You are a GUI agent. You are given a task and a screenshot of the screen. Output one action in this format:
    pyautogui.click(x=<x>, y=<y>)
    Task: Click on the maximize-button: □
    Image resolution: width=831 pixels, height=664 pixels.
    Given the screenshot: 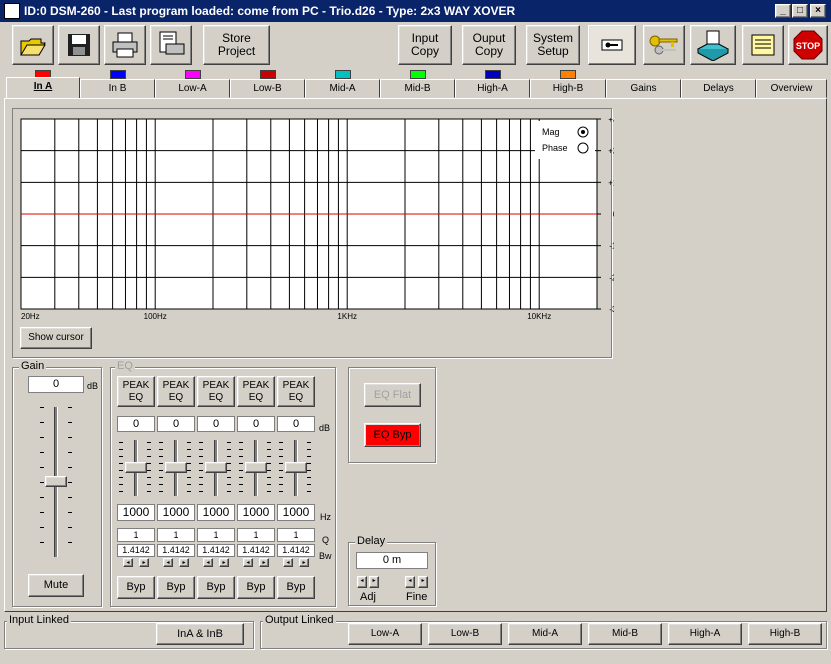 What is the action you would take?
    pyautogui.click(x=800, y=11)
    